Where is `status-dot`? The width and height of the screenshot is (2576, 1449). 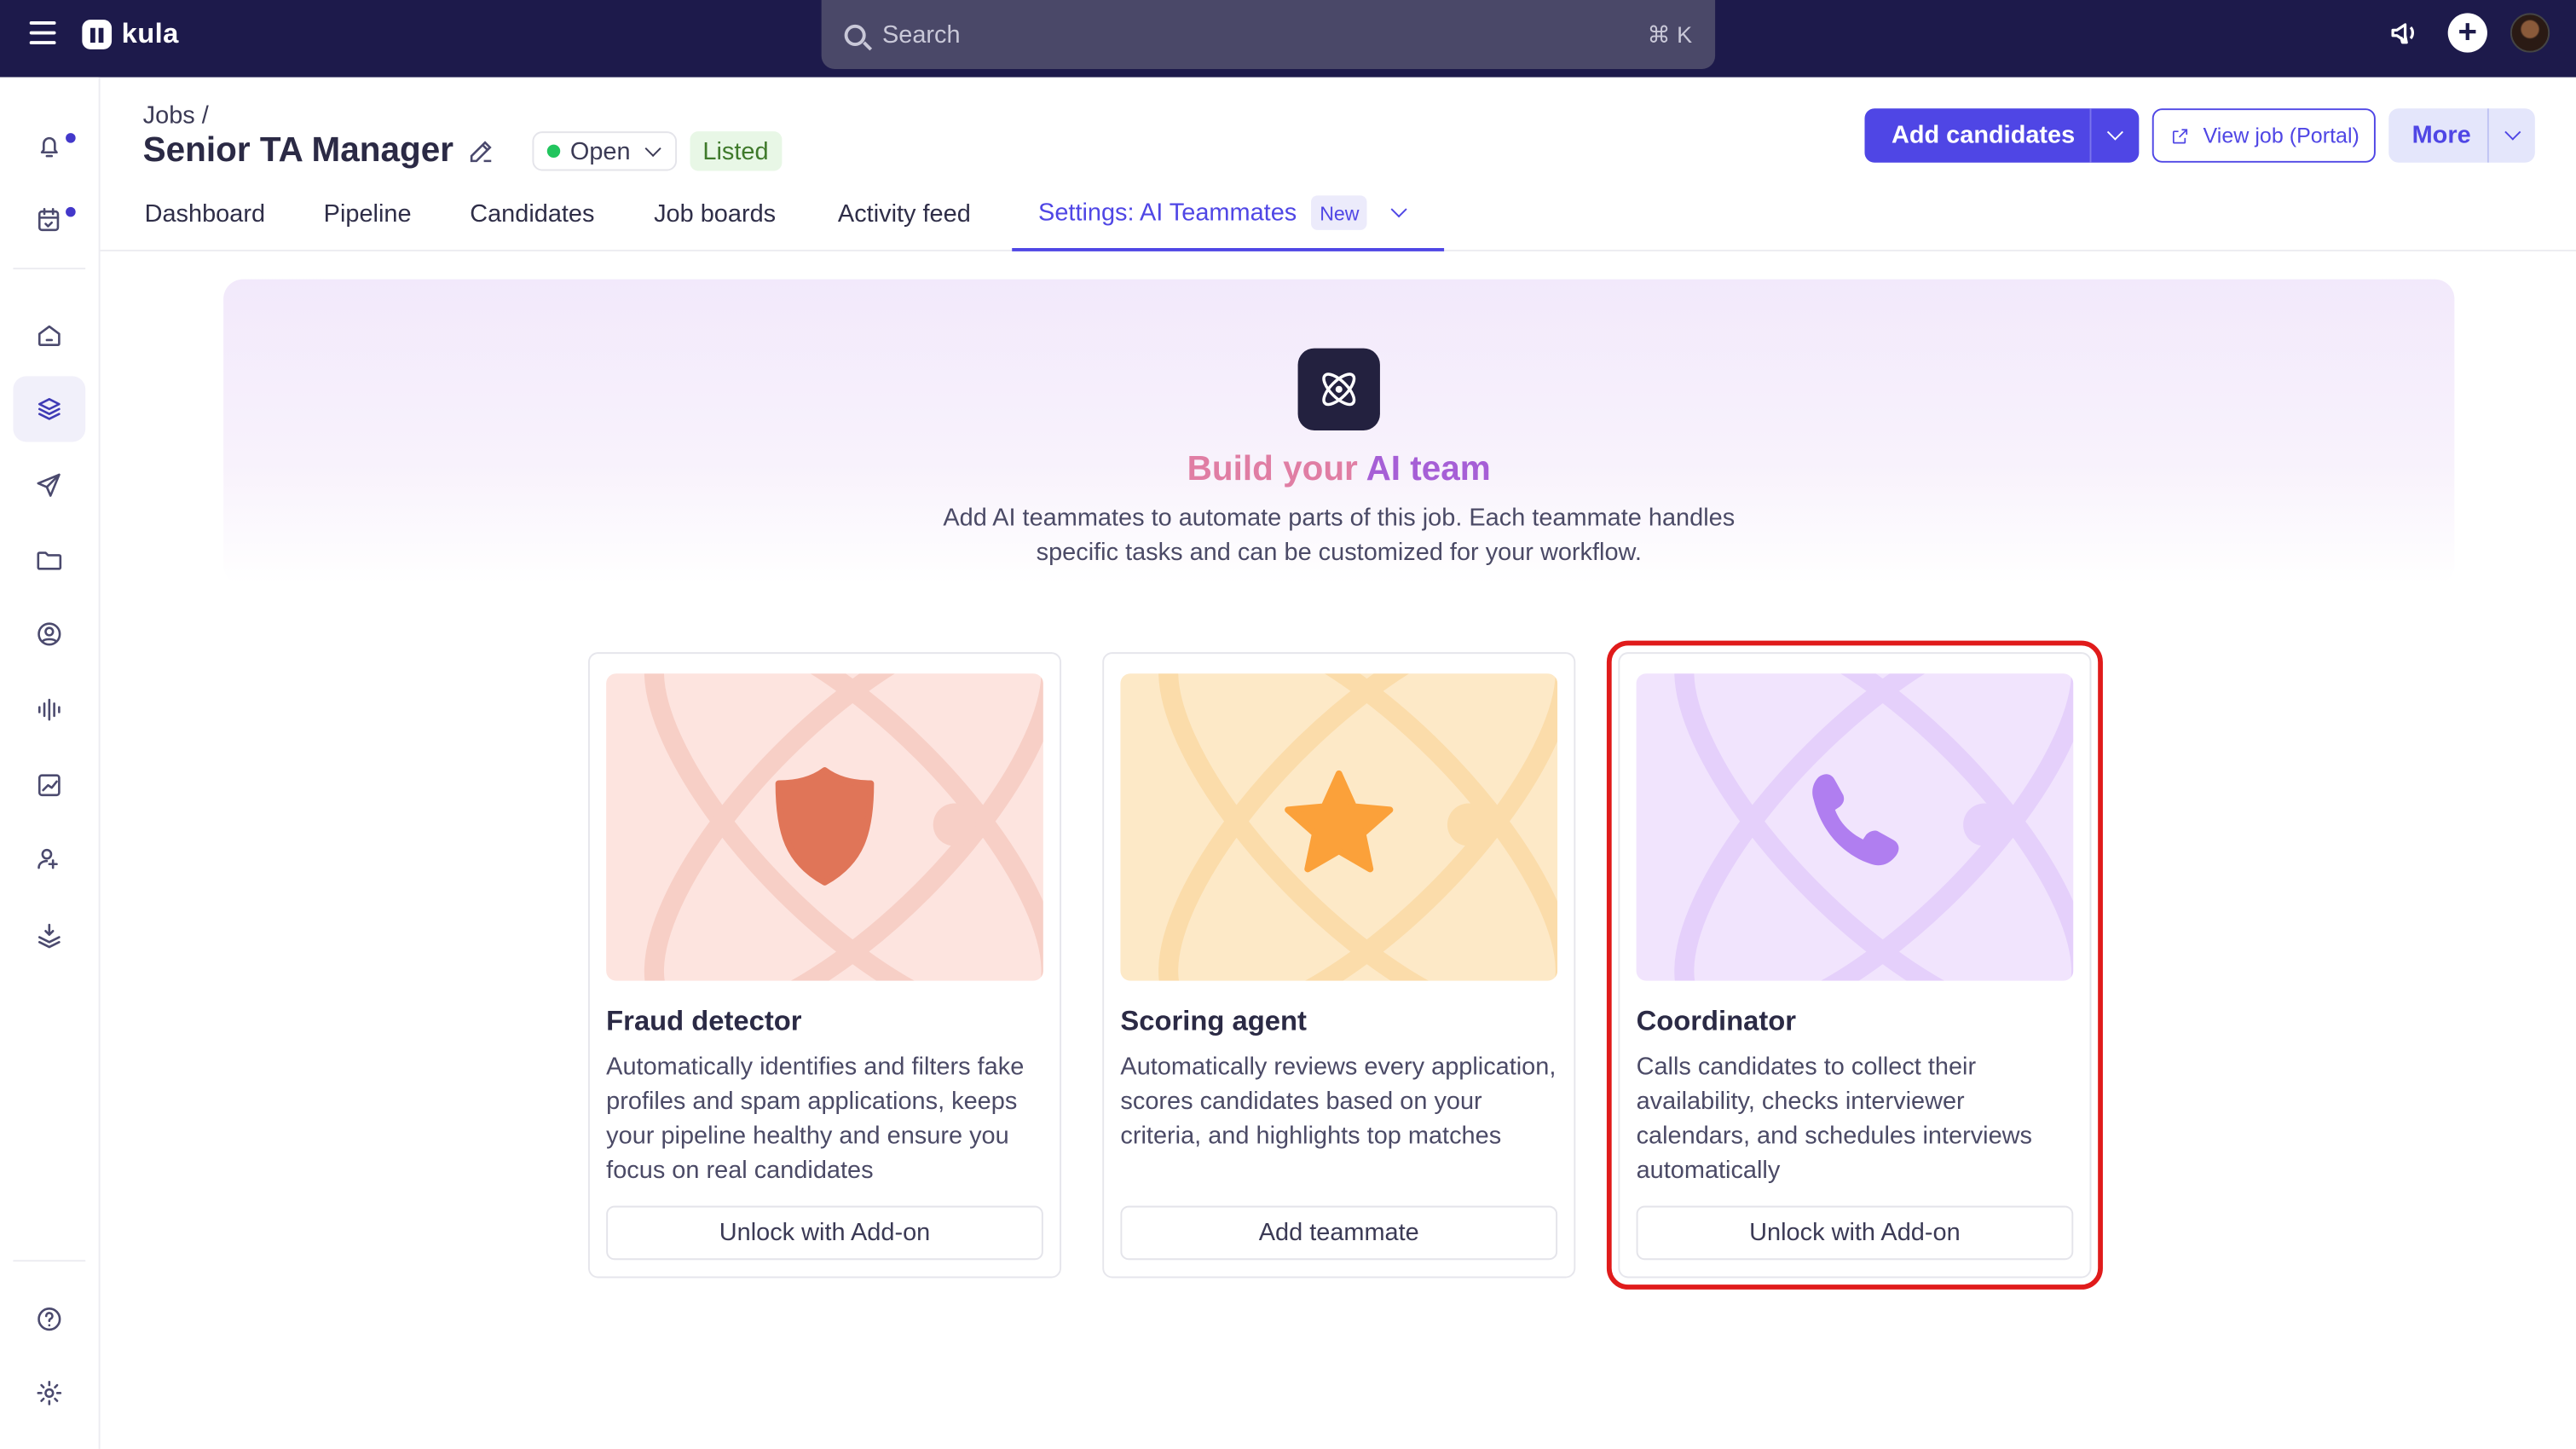 status-dot is located at coordinates (553, 151).